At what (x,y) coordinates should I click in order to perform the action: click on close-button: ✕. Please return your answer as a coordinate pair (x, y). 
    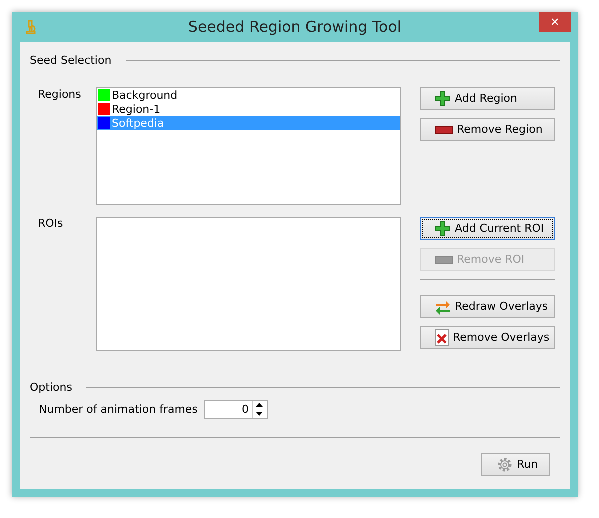
    Looking at the image, I should click on (555, 22).